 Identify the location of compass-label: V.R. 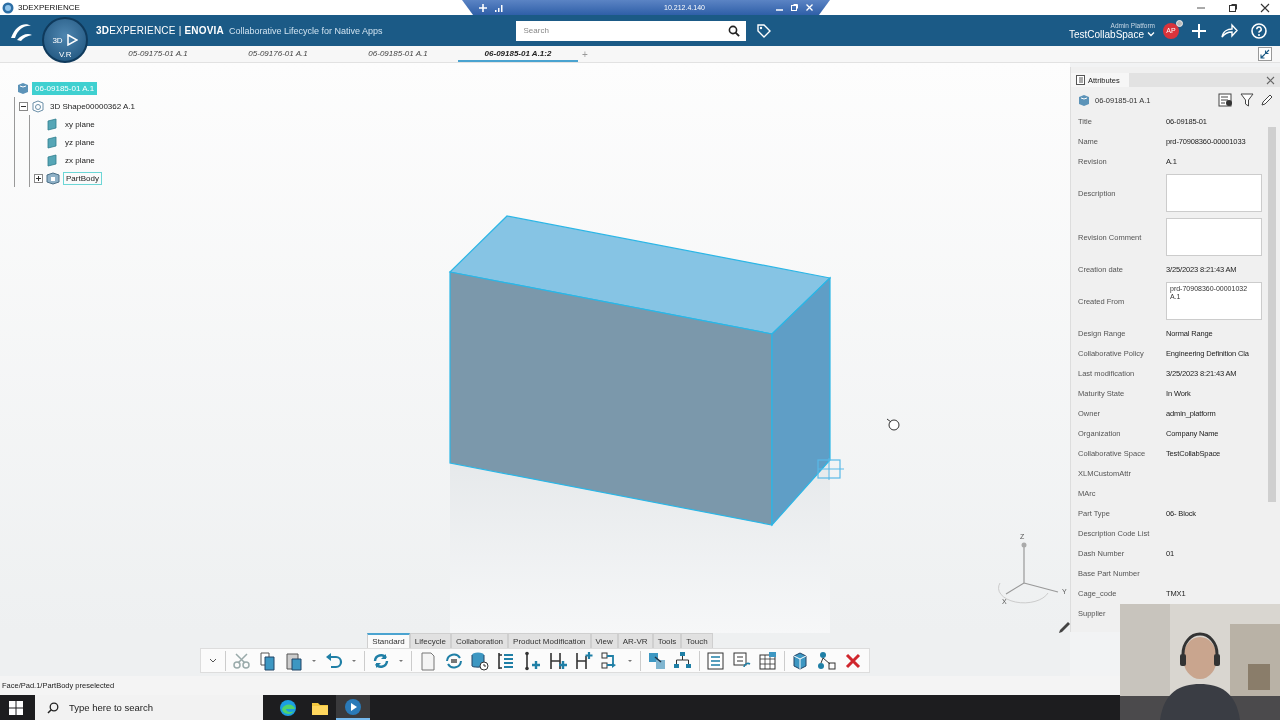
(65, 54).